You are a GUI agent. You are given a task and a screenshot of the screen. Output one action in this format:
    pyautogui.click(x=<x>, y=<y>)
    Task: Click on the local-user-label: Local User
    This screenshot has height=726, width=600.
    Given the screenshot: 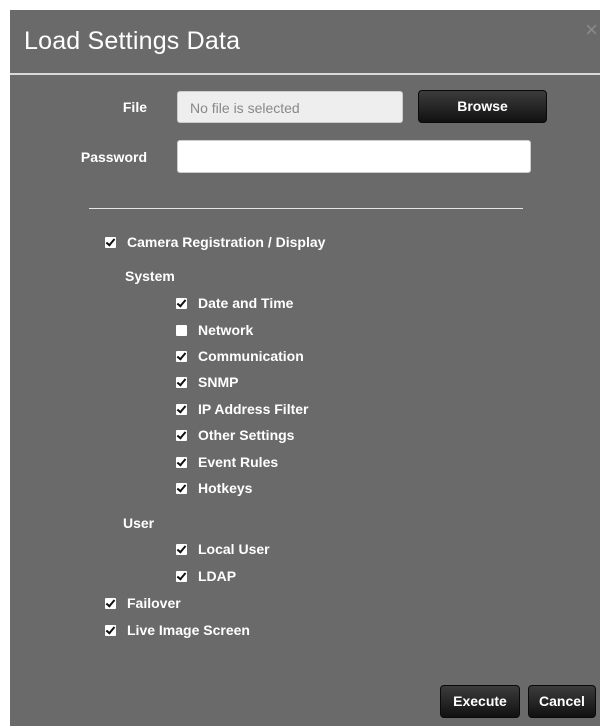 What is the action you would take?
    pyautogui.click(x=234, y=549)
    